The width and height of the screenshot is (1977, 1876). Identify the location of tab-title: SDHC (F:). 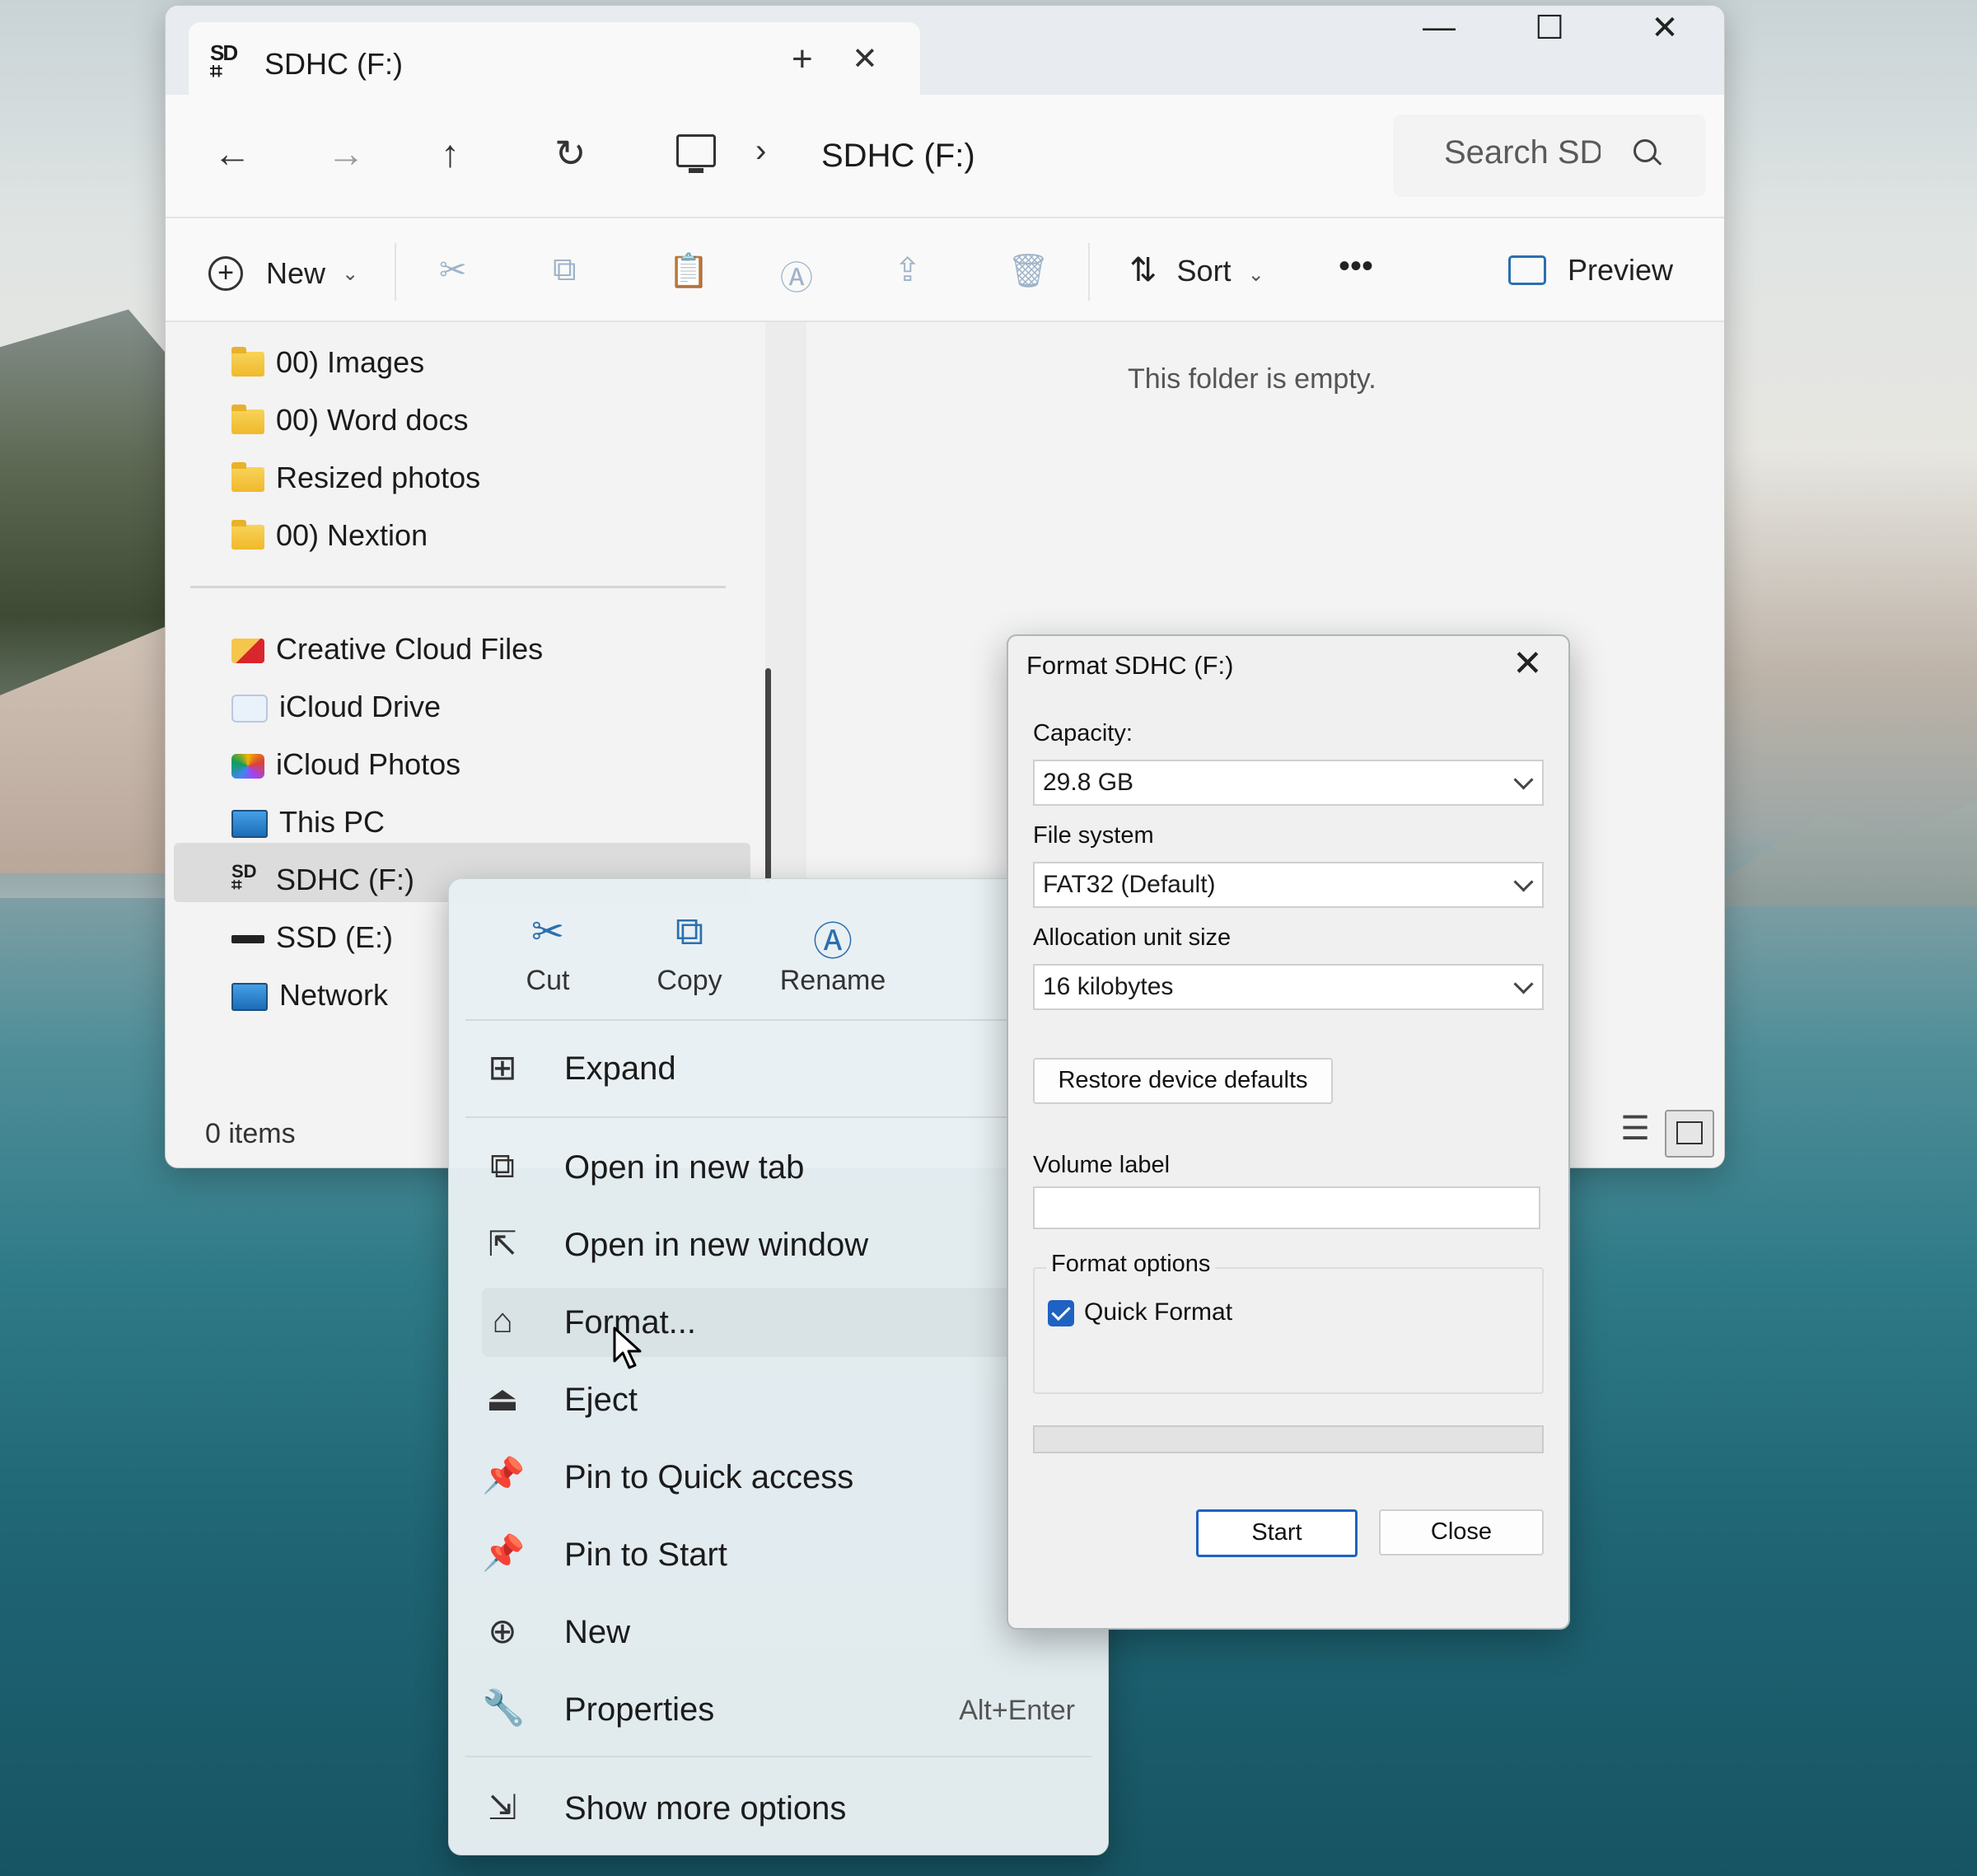
(333, 64).